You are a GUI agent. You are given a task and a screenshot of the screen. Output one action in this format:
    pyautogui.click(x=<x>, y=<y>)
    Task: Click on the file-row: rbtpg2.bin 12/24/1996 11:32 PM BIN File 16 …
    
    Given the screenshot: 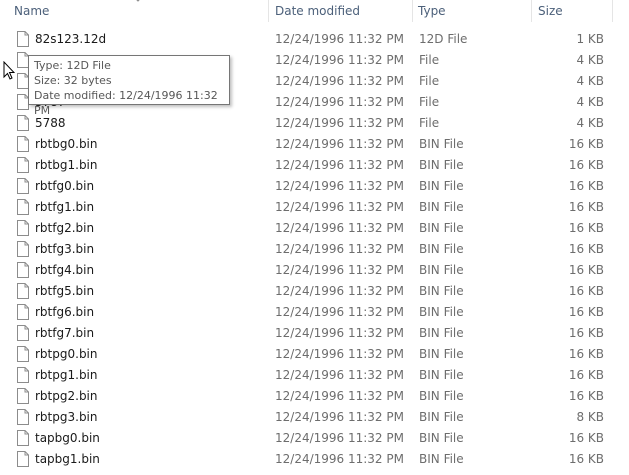 What is the action you would take?
    pyautogui.click(x=314, y=396)
    